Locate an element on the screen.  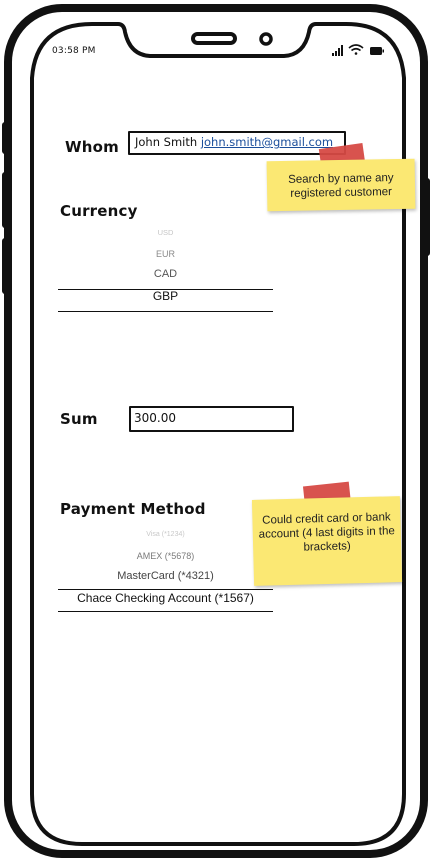
whom-email: john.smith@gmail.com is located at coordinates (267, 142).